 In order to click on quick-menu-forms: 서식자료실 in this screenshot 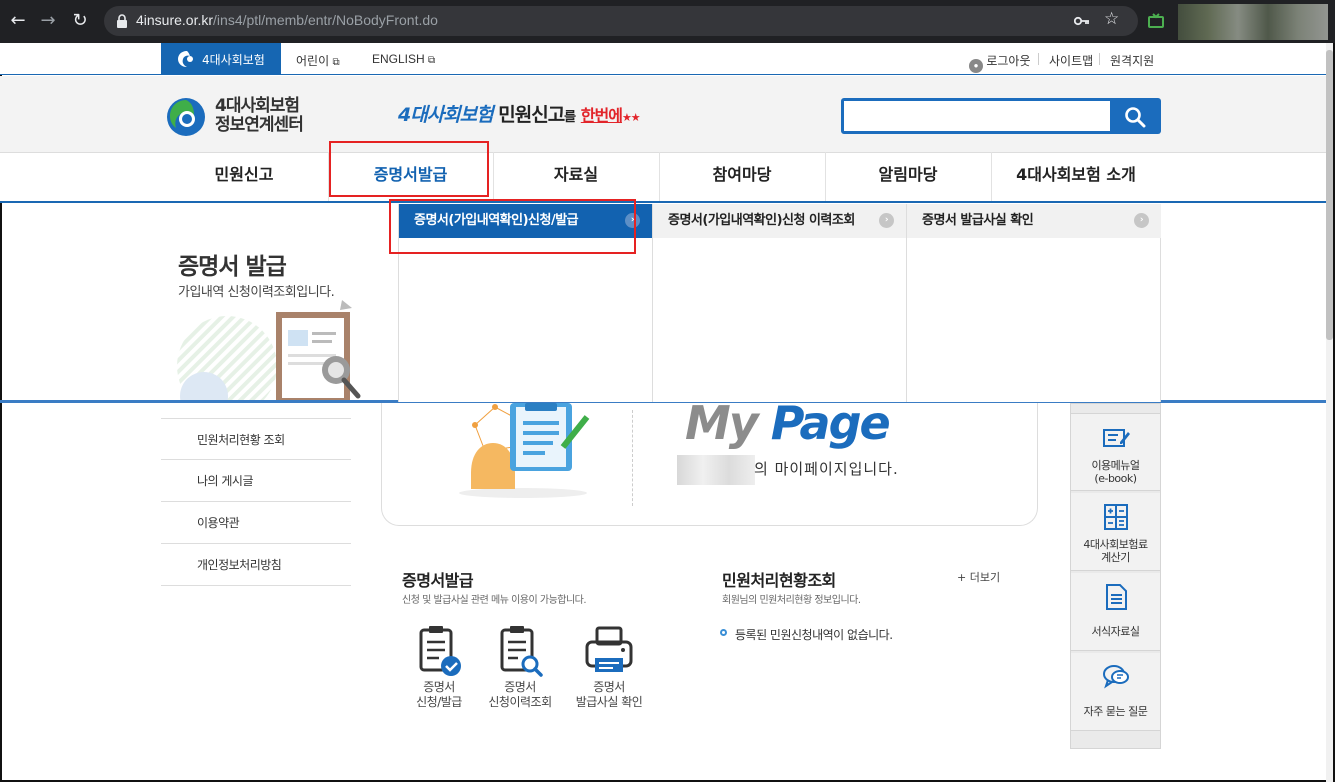, I will do `click(1115, 612)`.